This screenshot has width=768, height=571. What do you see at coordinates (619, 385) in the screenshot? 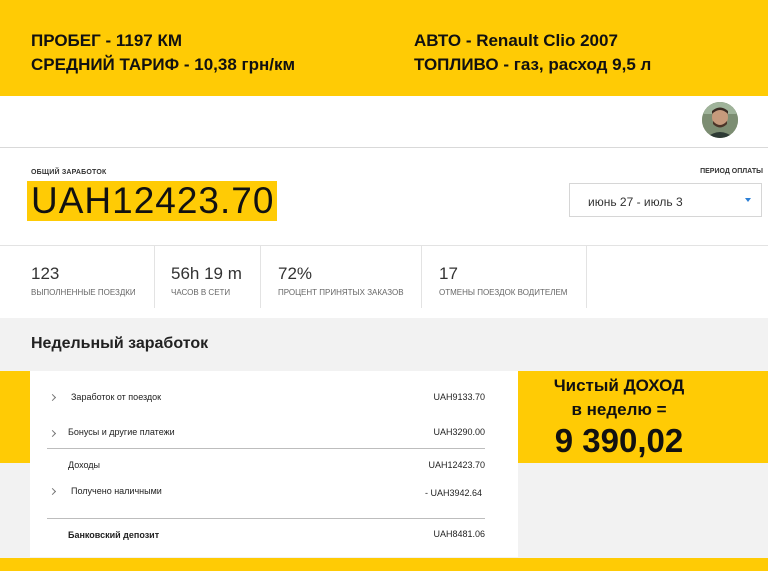
I see `net-income-line1: Чистый ДОХОД` at bounding box center [619, 385].